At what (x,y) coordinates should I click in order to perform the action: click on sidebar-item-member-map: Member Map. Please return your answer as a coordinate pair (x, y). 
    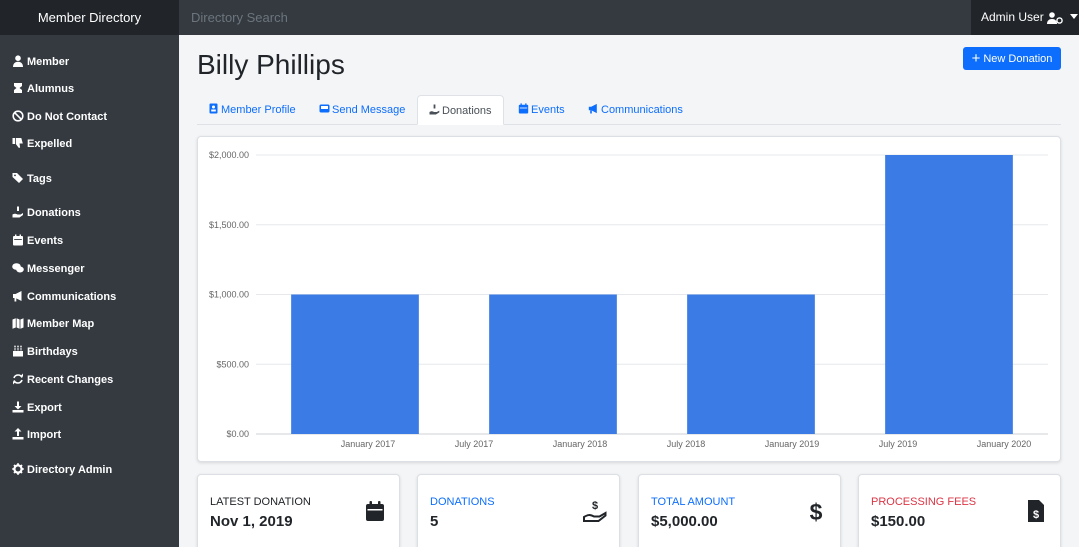
    Looking at the image, I should click on (53, 324).